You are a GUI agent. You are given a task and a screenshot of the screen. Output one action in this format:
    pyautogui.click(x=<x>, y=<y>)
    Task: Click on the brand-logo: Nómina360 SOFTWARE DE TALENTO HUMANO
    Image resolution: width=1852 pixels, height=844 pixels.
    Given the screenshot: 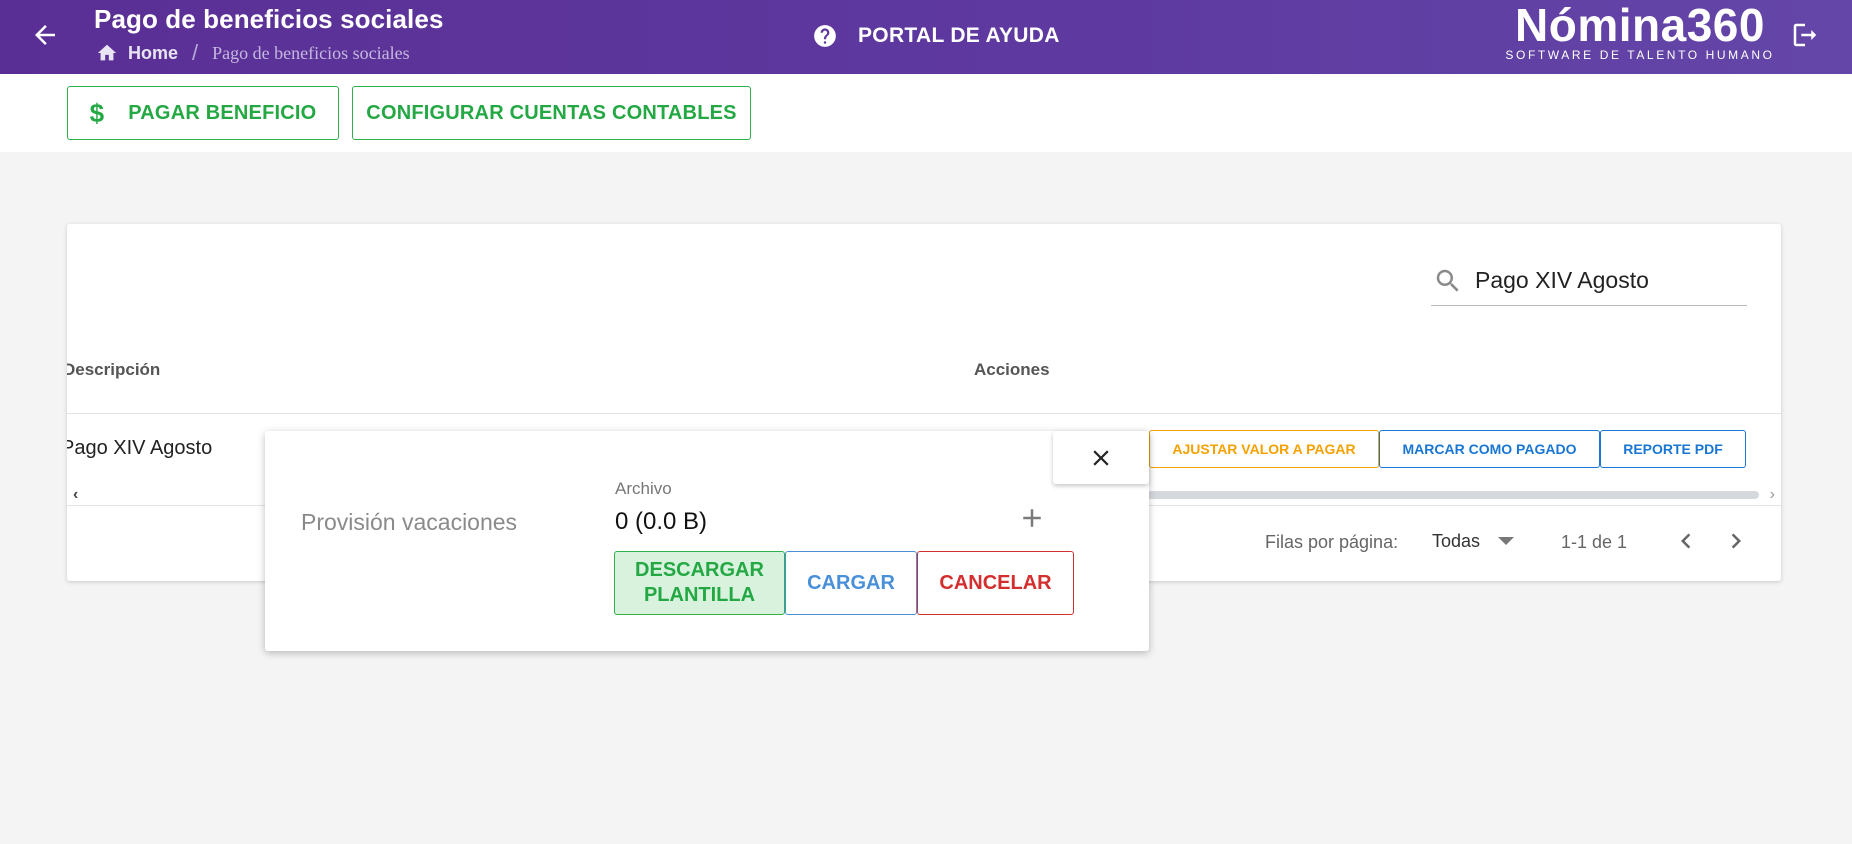 What is the action you would take?
    pyautogui.click(x=1640, y=31)
    